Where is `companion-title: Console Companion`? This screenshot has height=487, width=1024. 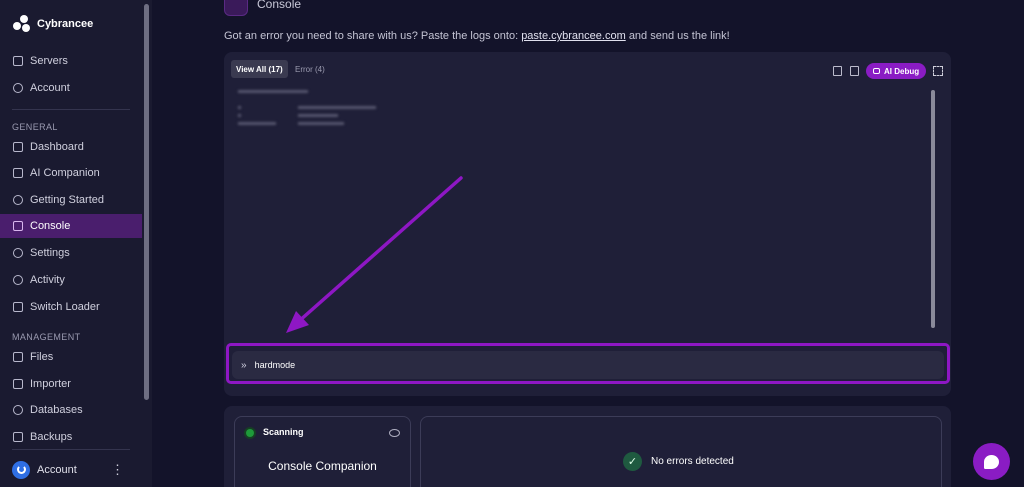 companion-title: Console Companion is located at coordinates (322, 466).